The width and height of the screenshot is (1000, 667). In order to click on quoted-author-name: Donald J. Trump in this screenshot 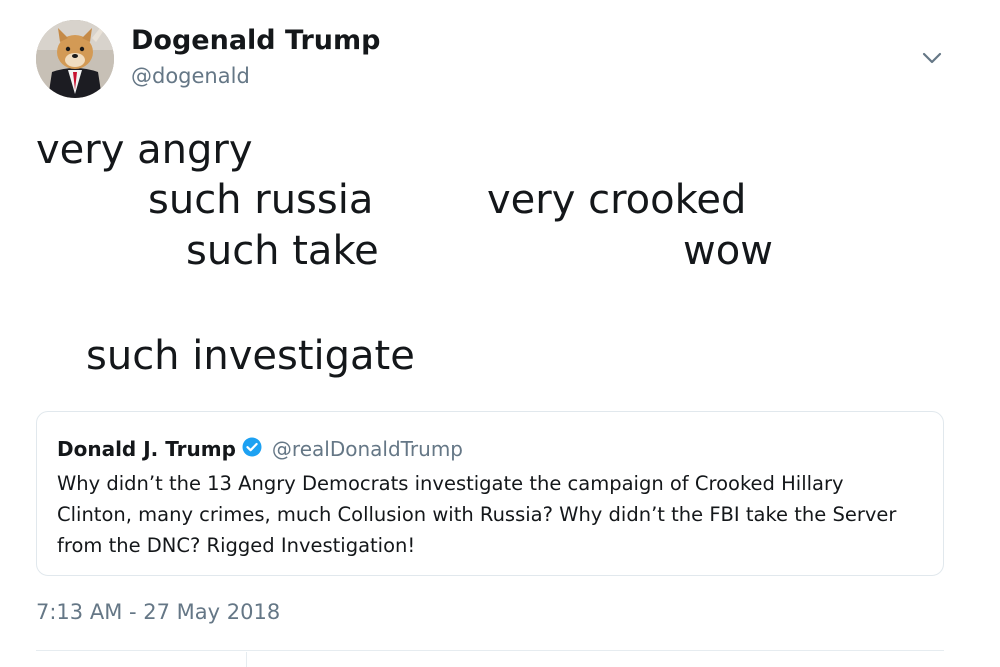, I will do `click(146, 448)`.